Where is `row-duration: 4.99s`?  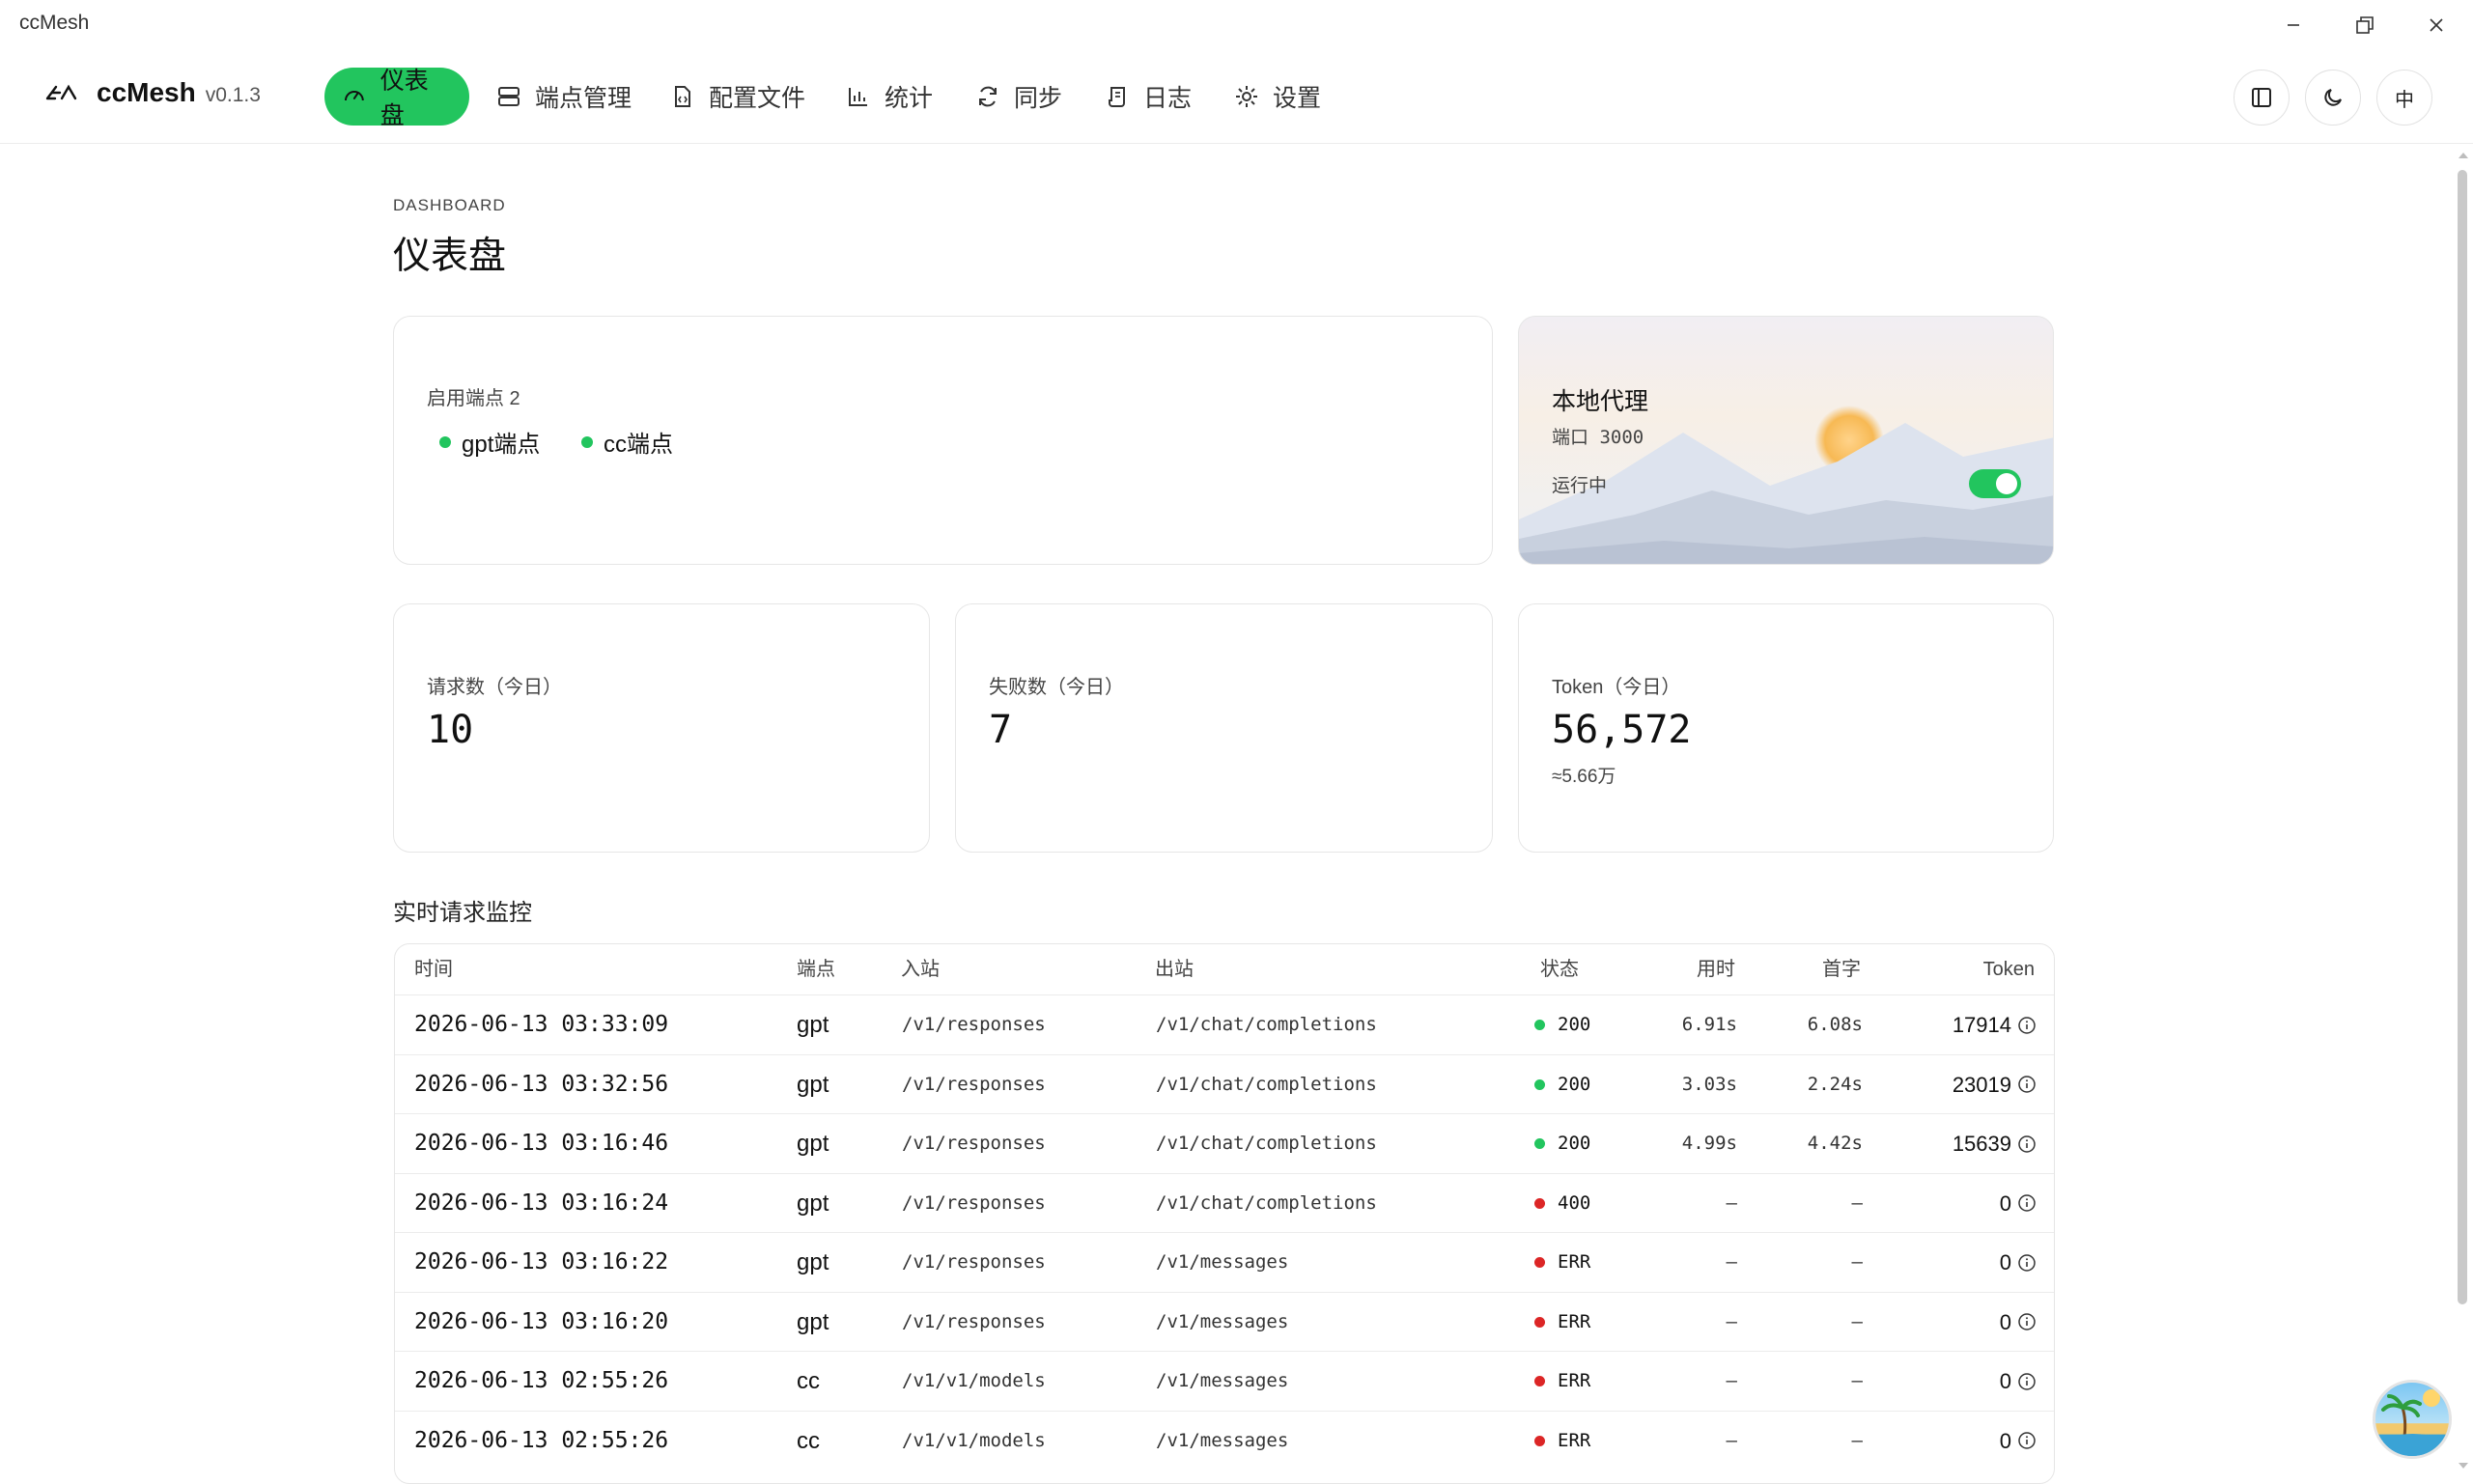 row-duration: 4.99s is located at coordinates (1709, 1143).